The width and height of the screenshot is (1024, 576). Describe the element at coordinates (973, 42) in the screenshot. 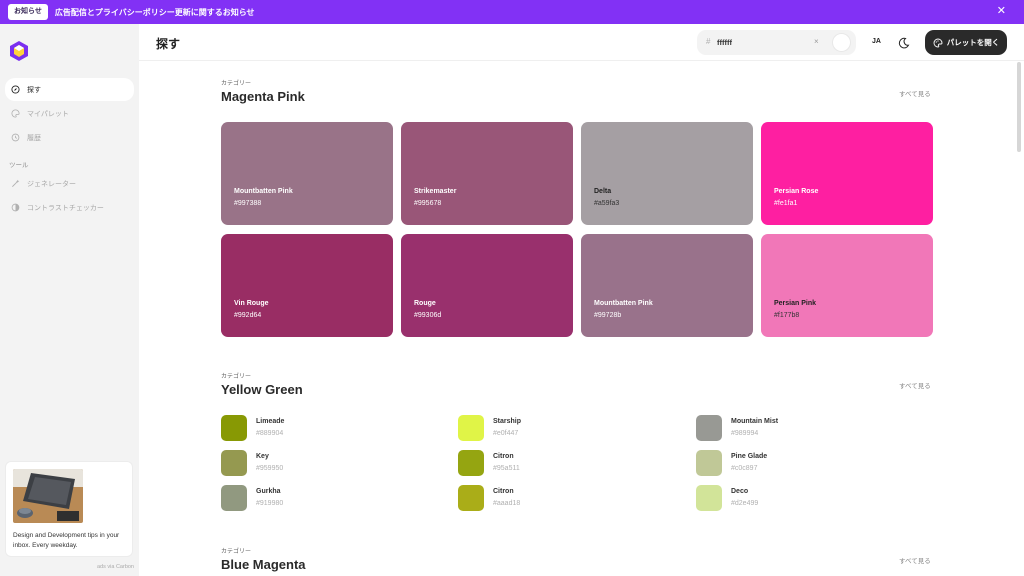

I see `open-palette-label: パレットを開く` at that location.